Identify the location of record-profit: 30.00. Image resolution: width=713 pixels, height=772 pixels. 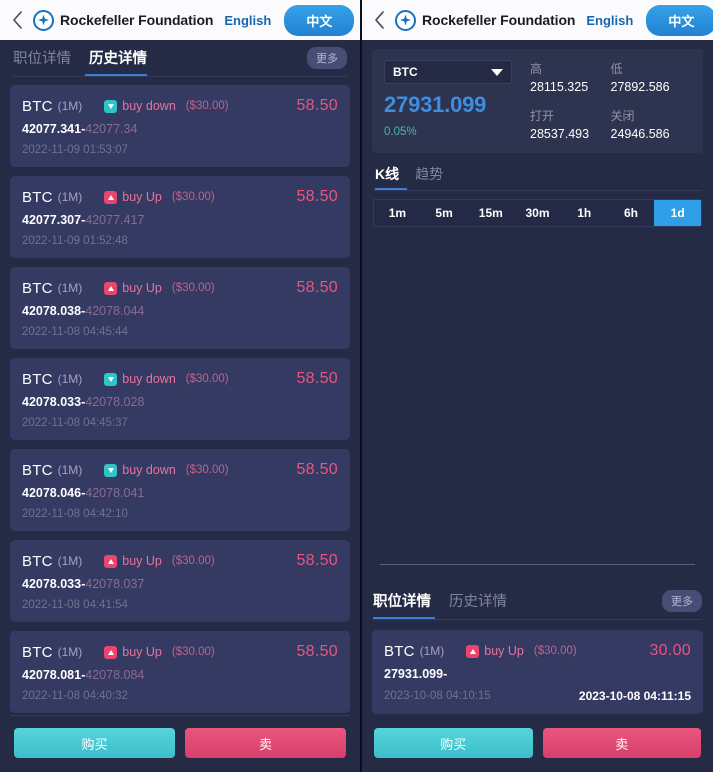
(670, 650).